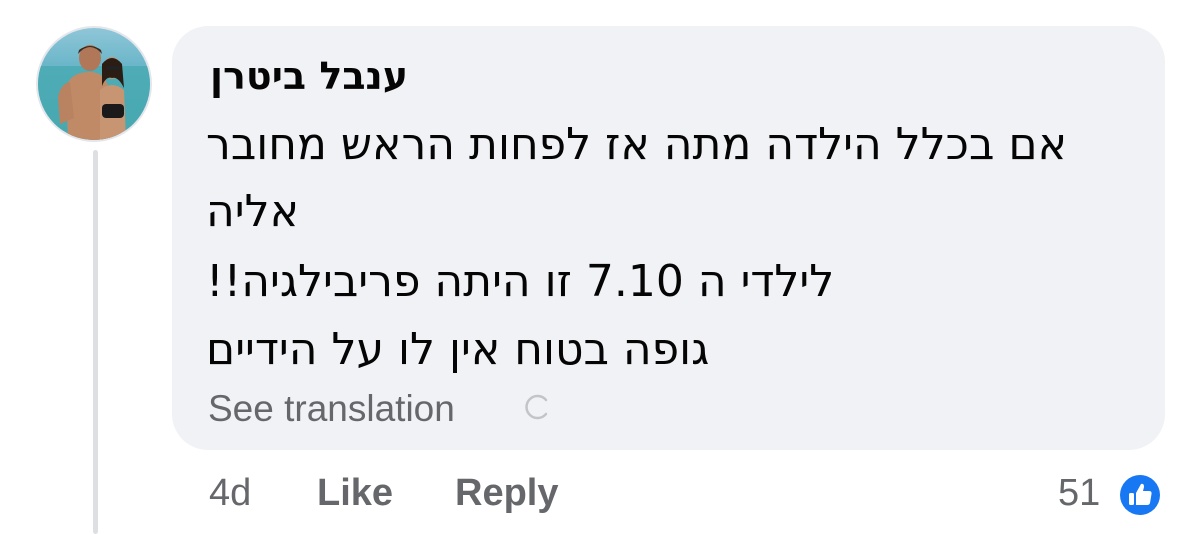 This screenshot has width=1200, height=534. What do you see at coordinates (520, 281) in the screenshot?
I see `comment-text-line: לילדי ה 7.10 זו היתה פריבילגיה!!` at bounding box center [520, 281].